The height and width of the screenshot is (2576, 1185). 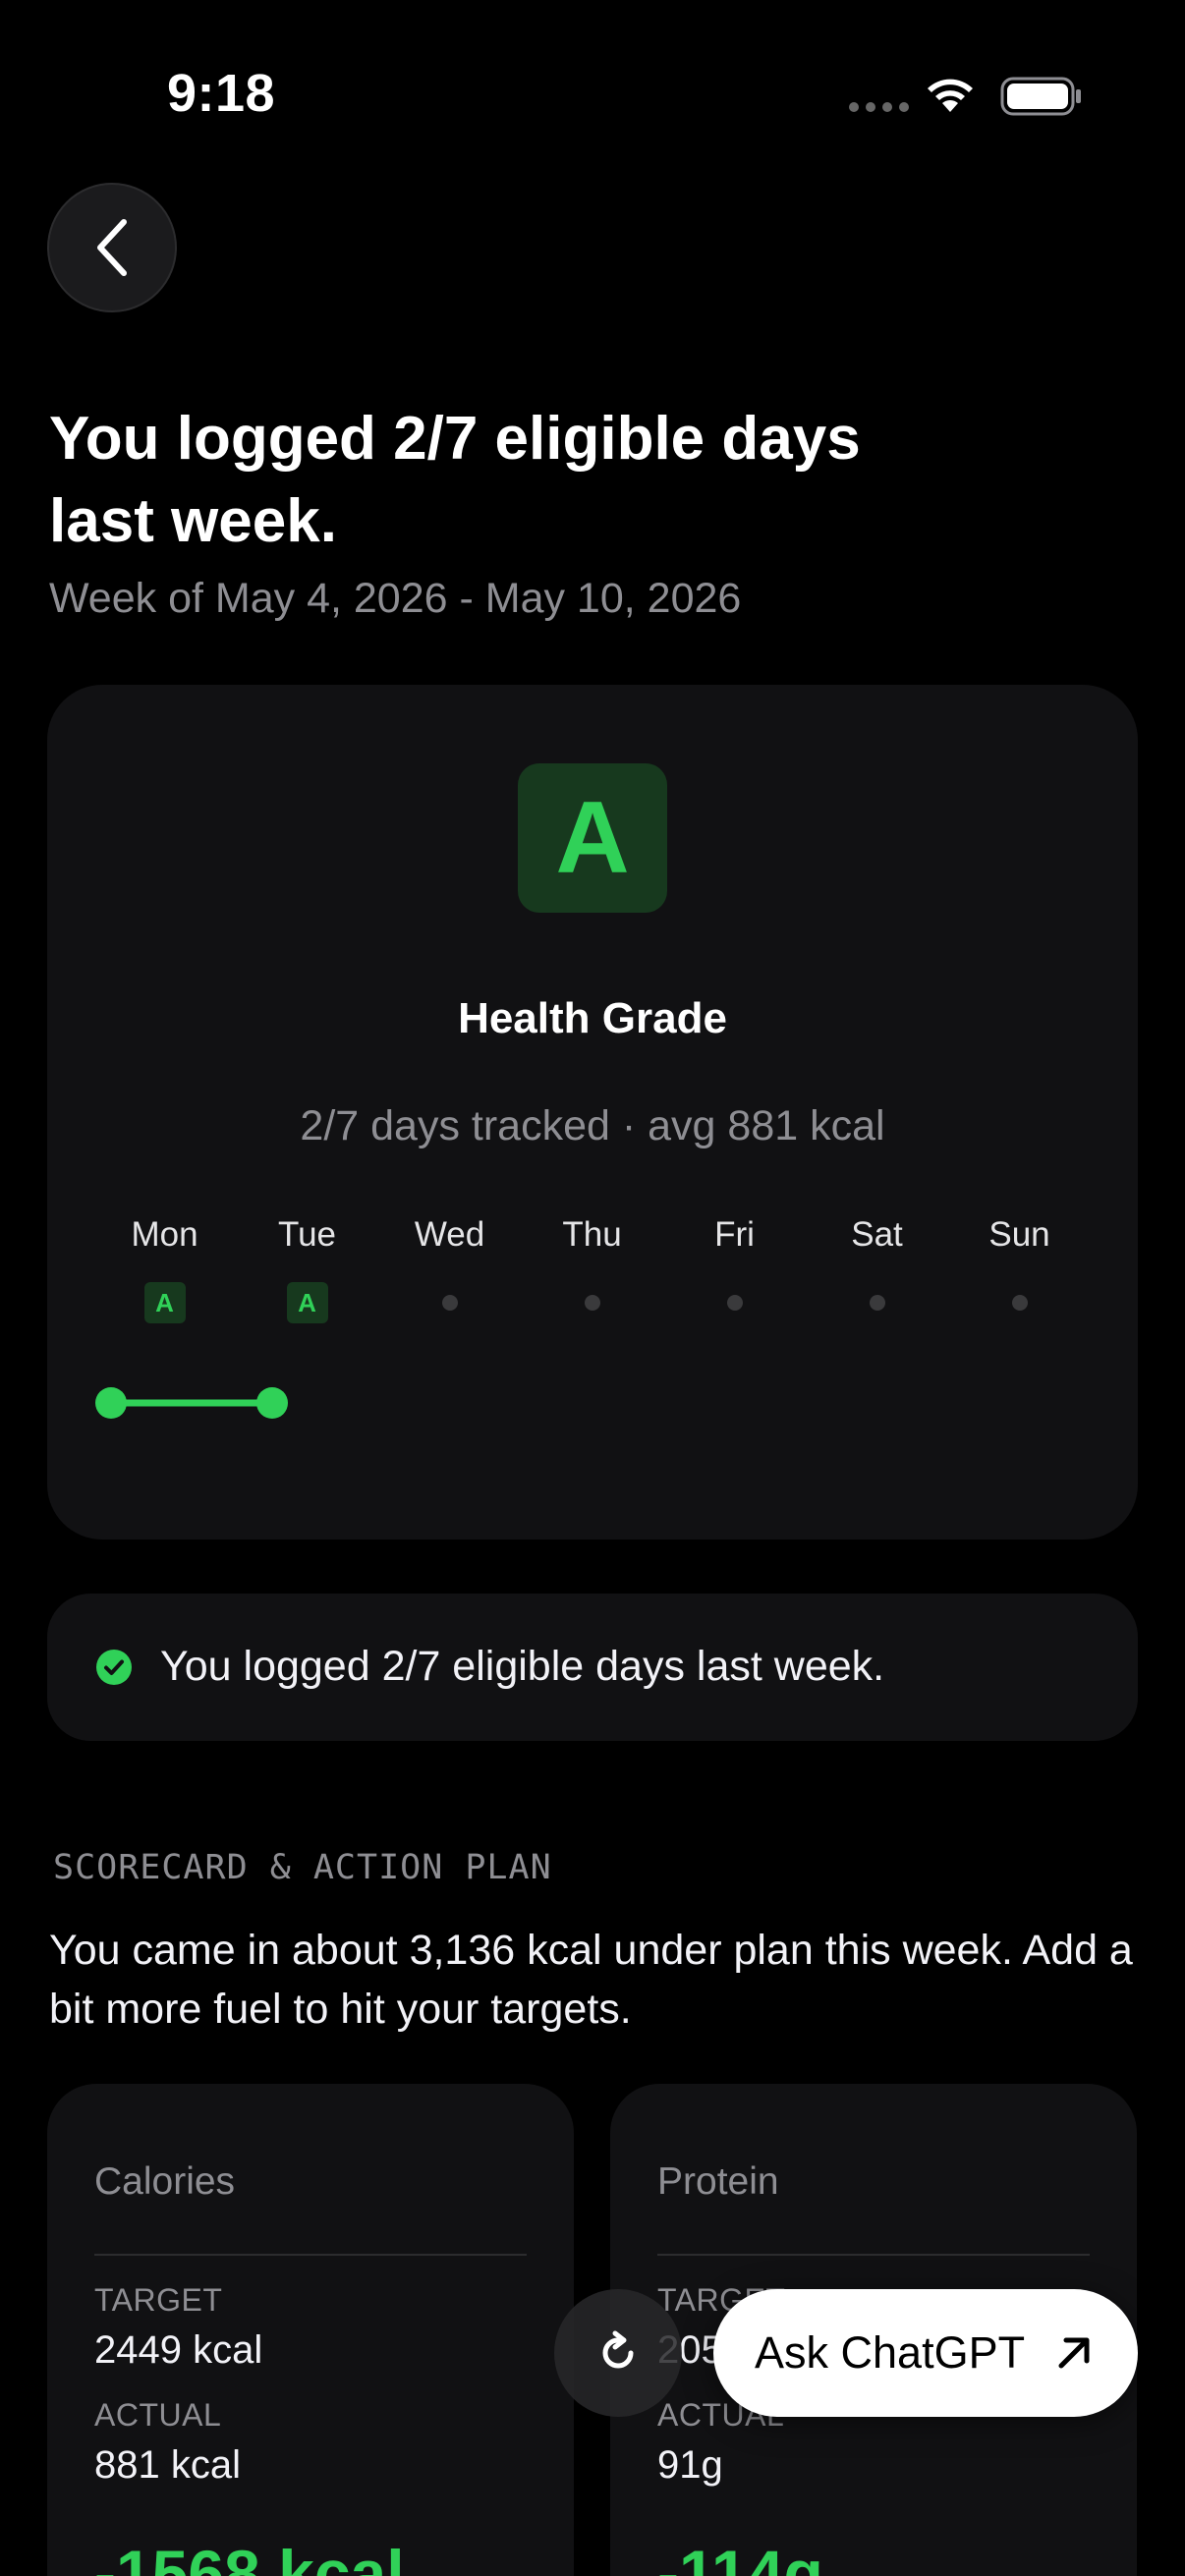 I want to click on target-label: TARGET, so click(x=159, y=2300).